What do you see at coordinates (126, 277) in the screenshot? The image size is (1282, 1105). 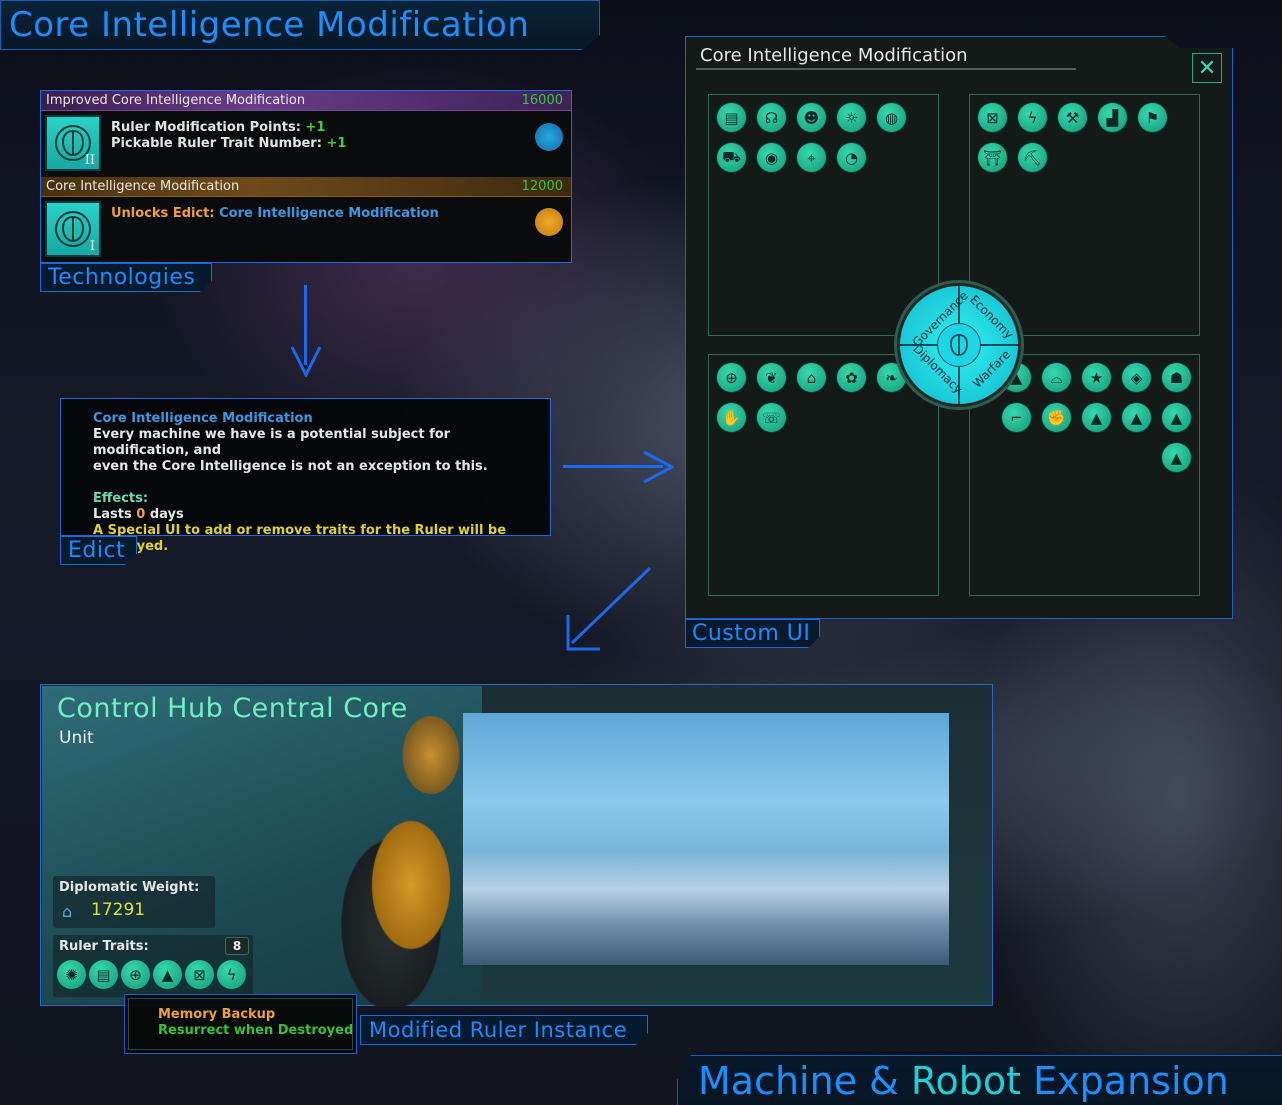 I see `technologies-label: Technologies` at bounding box center [126, 277].